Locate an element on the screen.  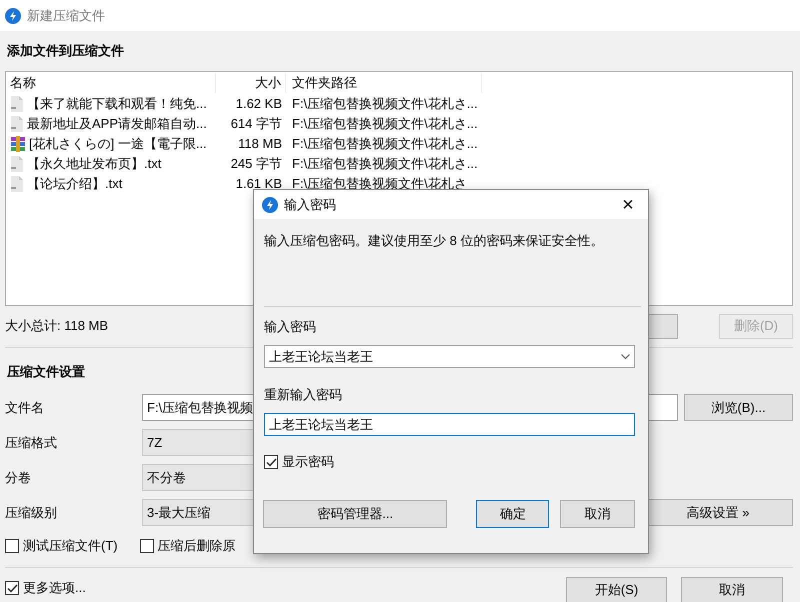
window-title: 新建压缩文件 is located at coordinates (66, 15).